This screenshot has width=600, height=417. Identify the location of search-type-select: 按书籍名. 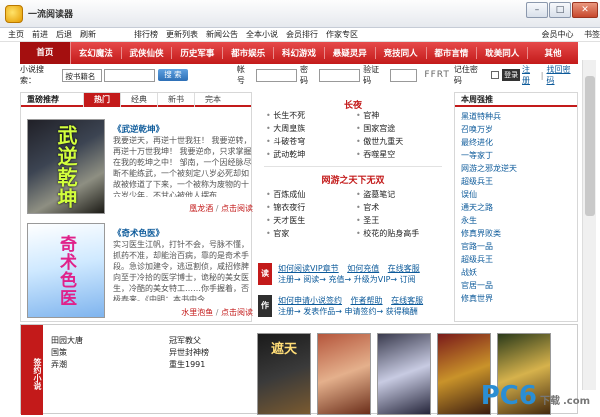
(82, 75).